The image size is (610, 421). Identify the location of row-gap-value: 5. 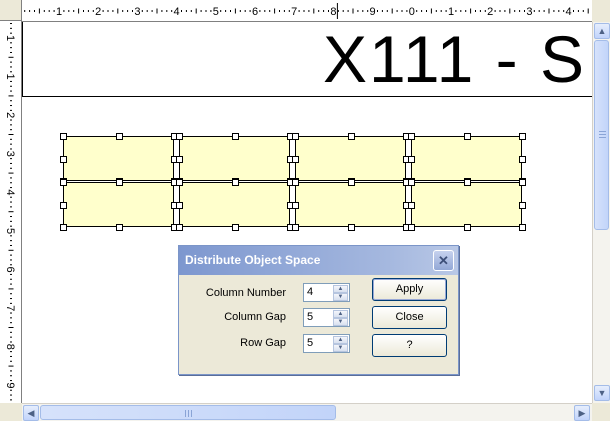
(310, 343).